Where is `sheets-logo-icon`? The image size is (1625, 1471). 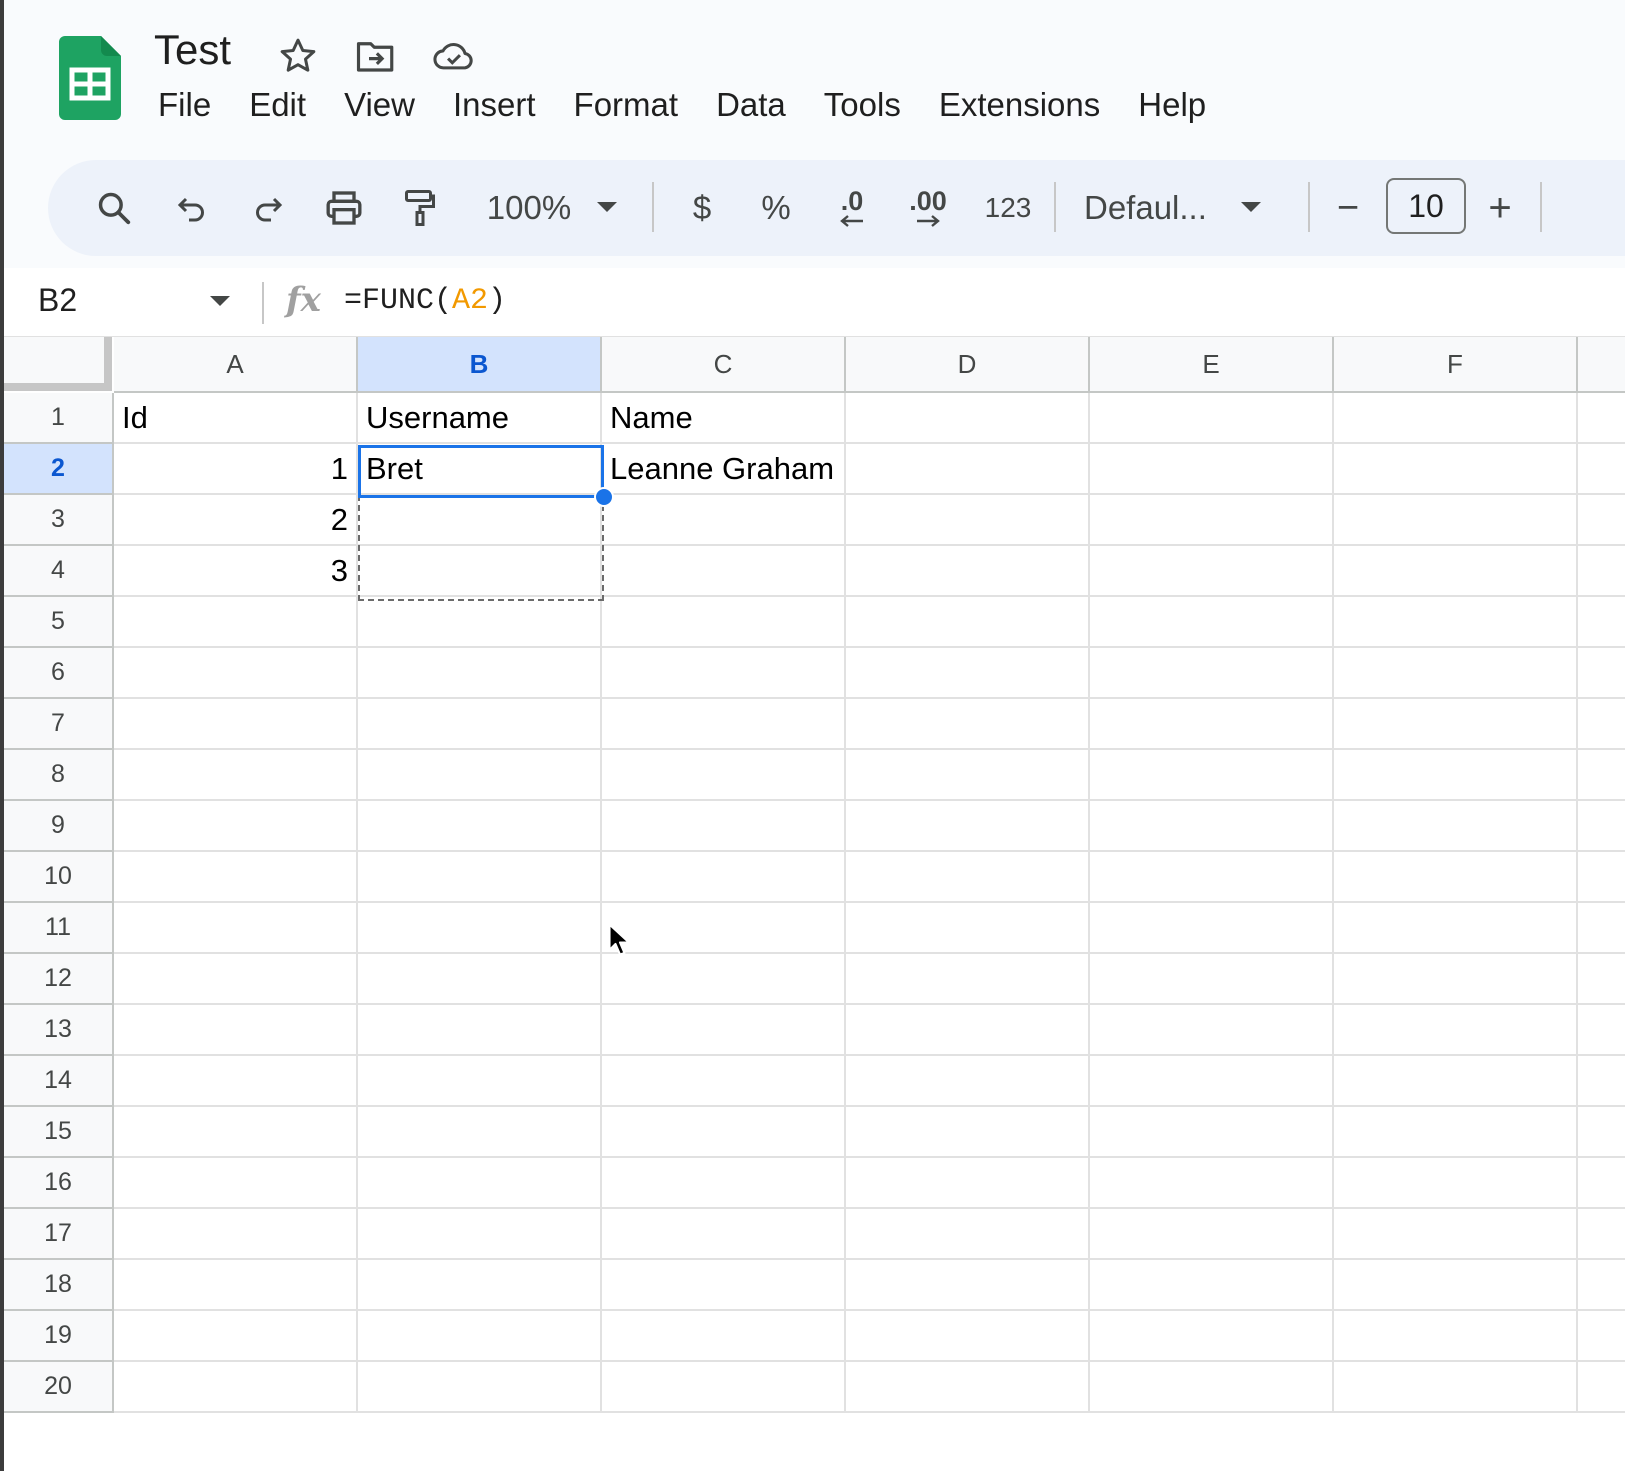 sheets-logo-icon is located at coordinates (90, 80).